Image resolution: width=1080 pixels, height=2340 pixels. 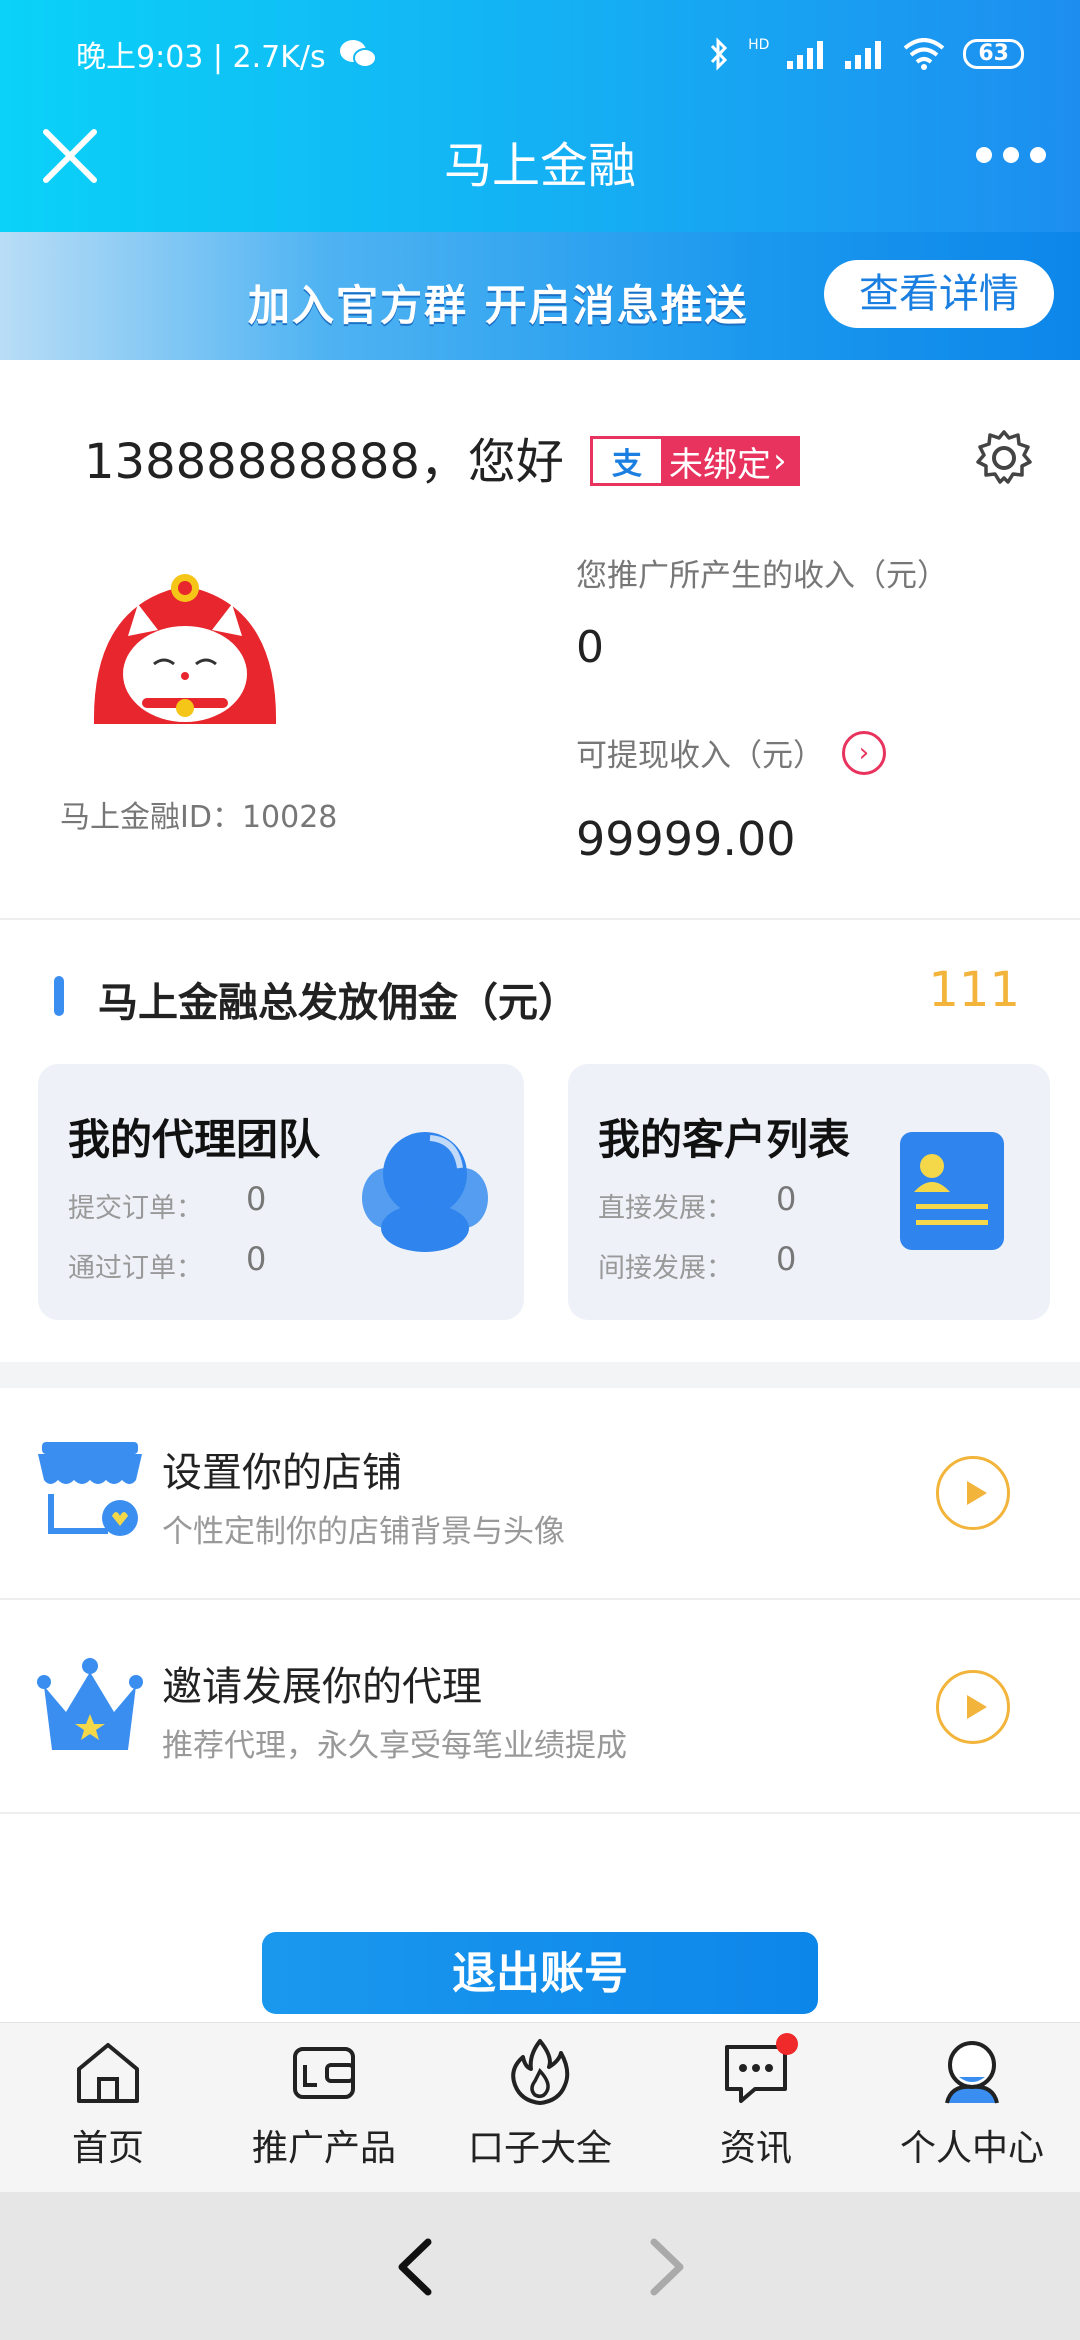 What do you see at coordinates (324, 2107) in the screenshot?
I see `tab-products: 推广产品` at bounding box center [324, 2107].